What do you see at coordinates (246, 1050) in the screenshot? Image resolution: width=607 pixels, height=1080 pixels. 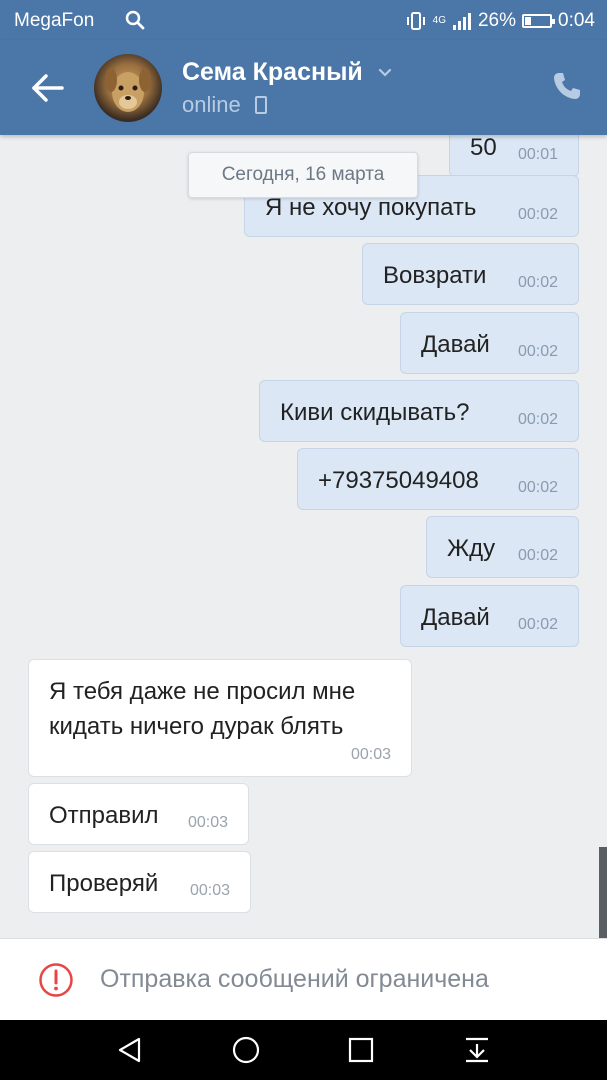 I see `home-nav-icon` at bounding box center [246, 1050].